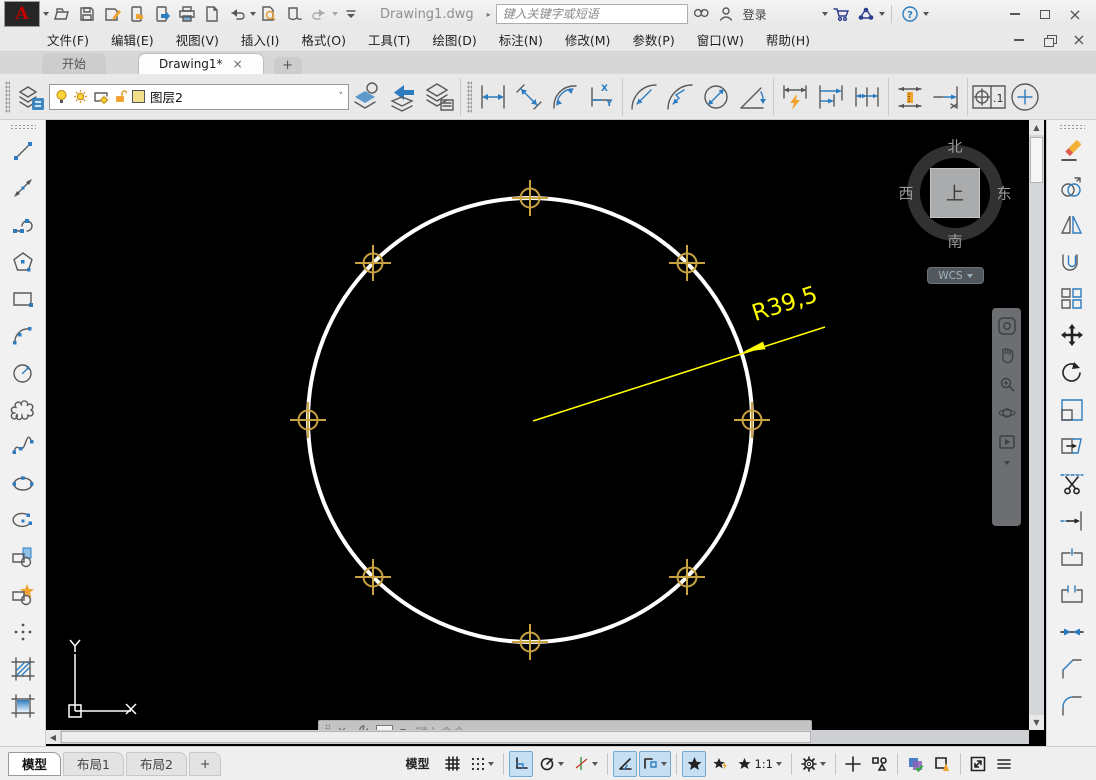 The image size is (1096, 780). I want to click on annotation-autoscale-toggle-icon, so click(720, 764).